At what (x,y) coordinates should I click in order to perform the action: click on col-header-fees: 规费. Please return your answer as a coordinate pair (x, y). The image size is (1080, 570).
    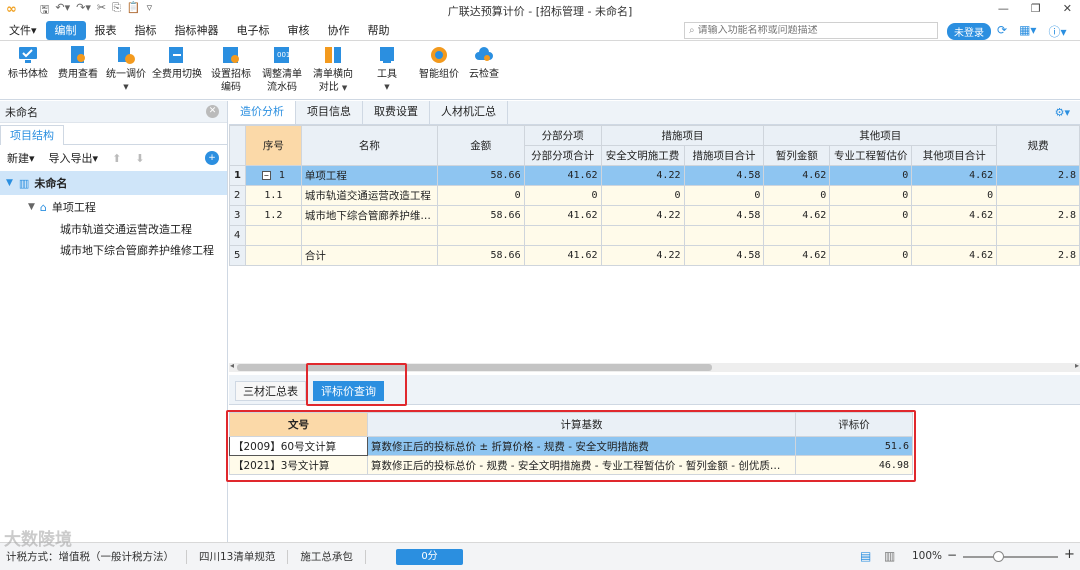
    Looking at the image, I should click on (1038, 145).